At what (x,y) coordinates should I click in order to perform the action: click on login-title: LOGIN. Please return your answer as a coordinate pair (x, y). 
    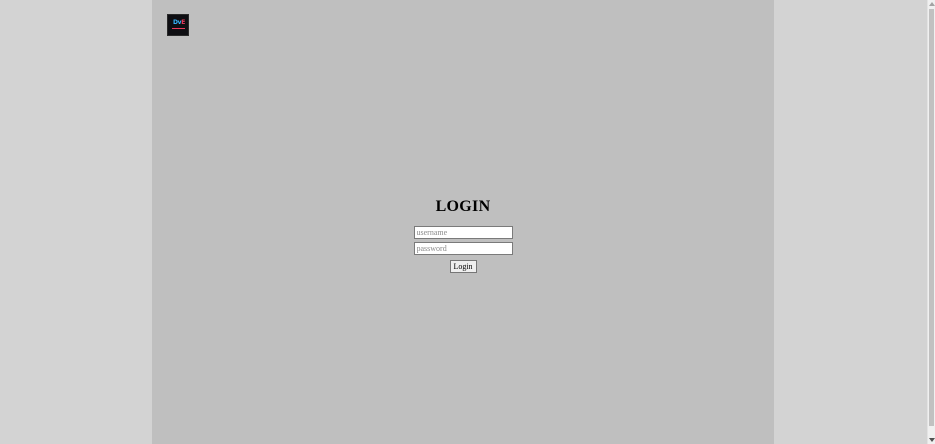
    Looking at the image, I should click on (463, 206).